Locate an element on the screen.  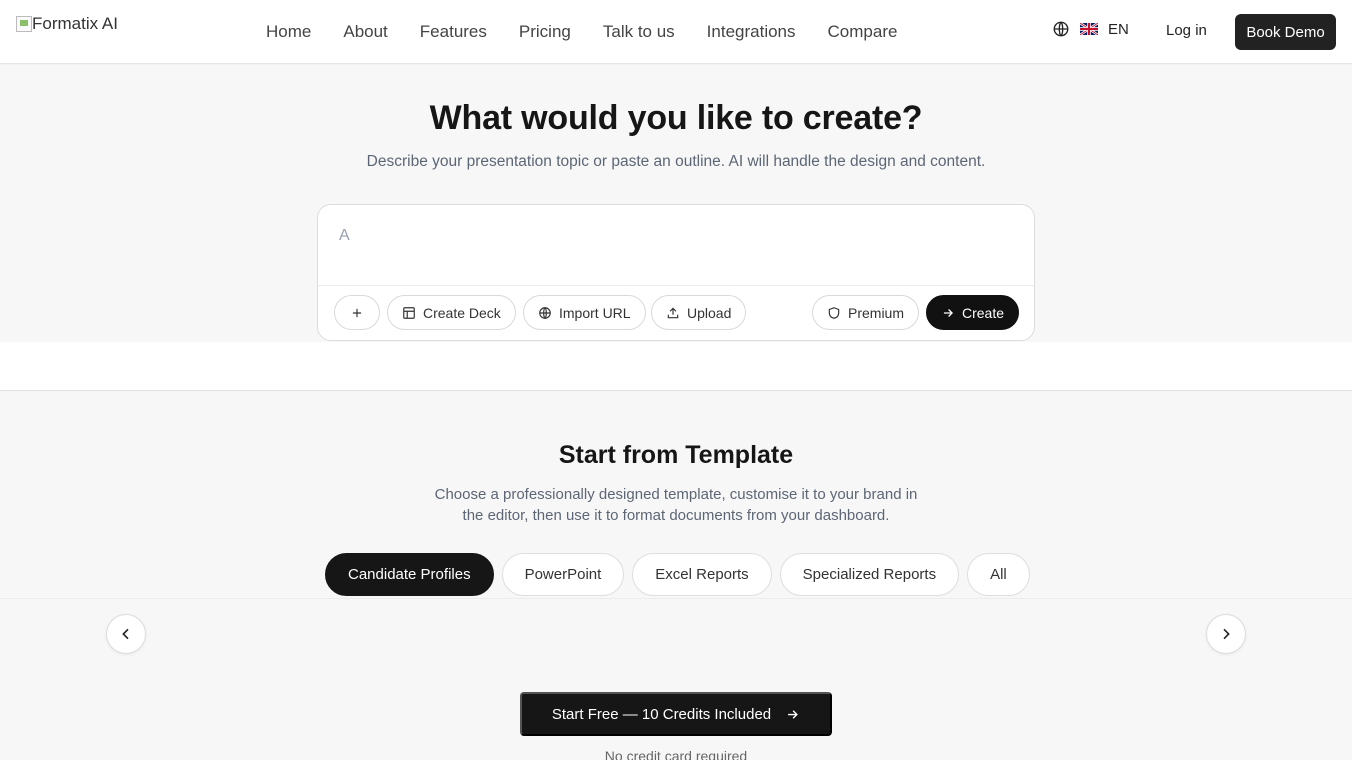
carousel-prev-button is located at coordinates (126, 634).